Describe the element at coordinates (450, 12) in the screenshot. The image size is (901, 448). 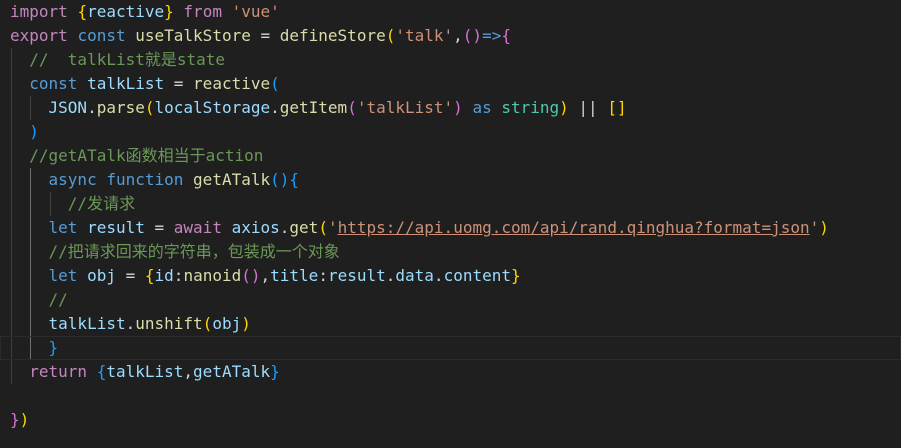
I see `code-line: import {reactive} from 'vue'` at that location.